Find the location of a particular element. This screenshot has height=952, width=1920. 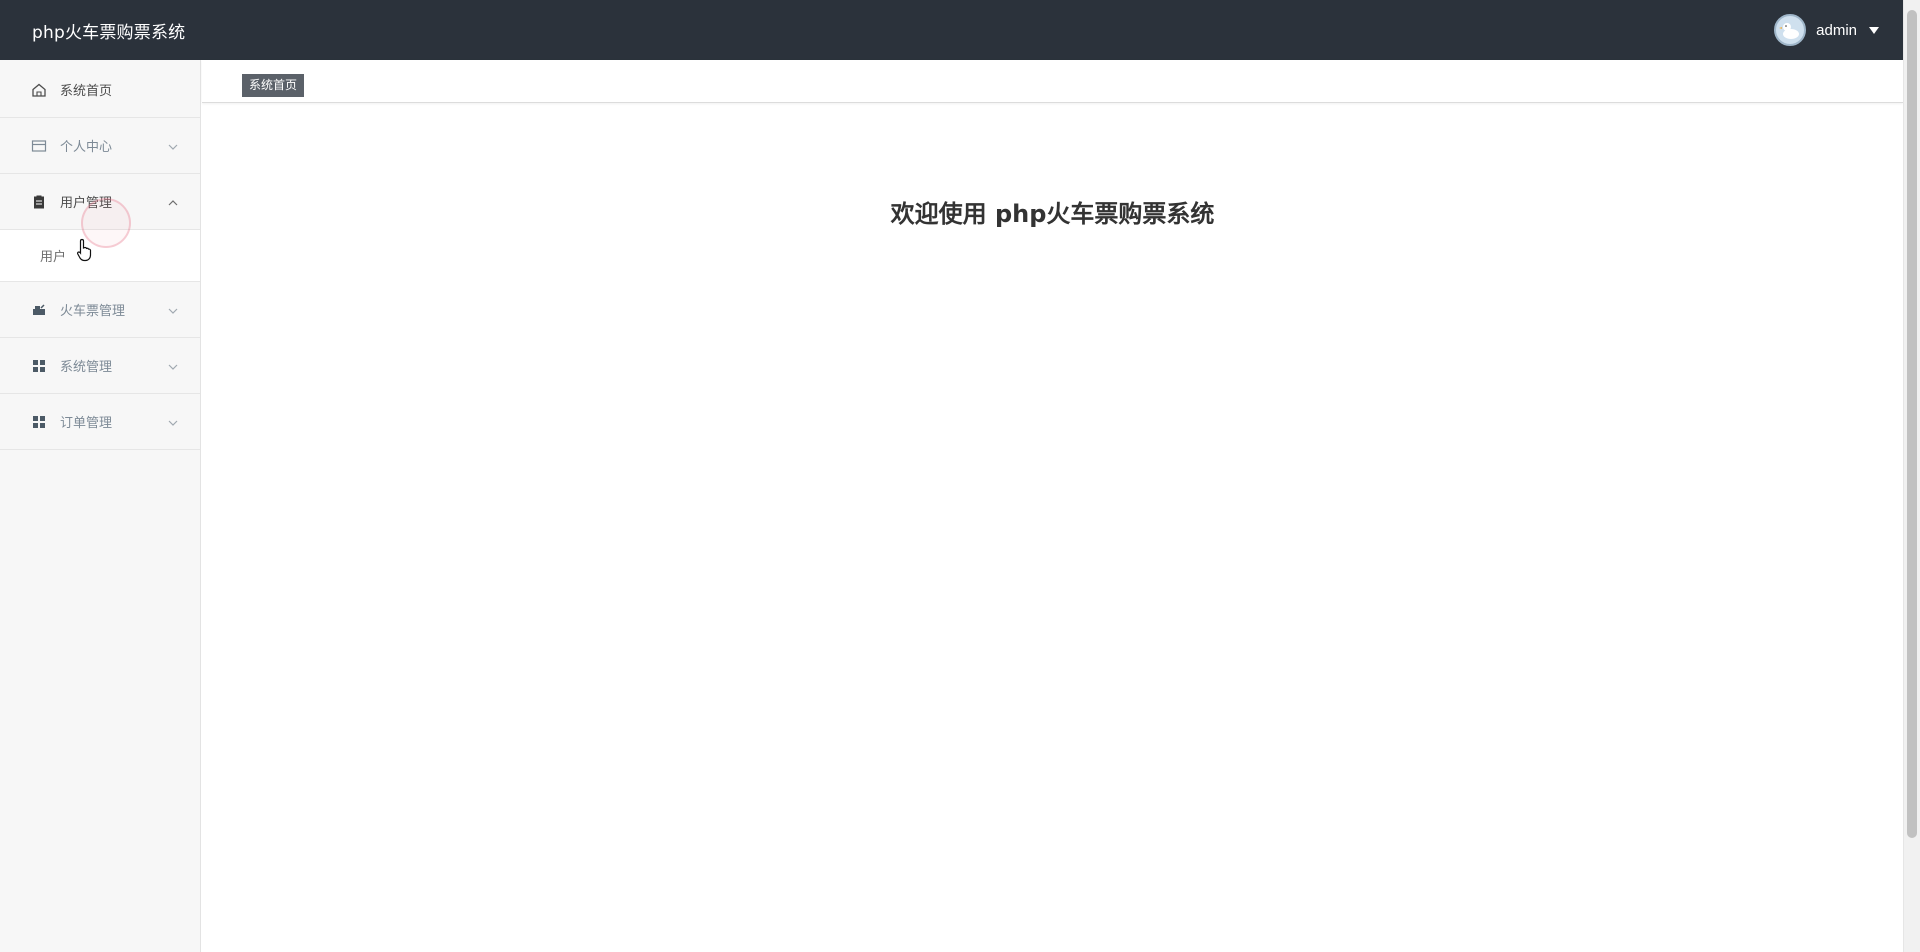

sidebar-item-label: 系统首页 is located at coordinates (86, 91).